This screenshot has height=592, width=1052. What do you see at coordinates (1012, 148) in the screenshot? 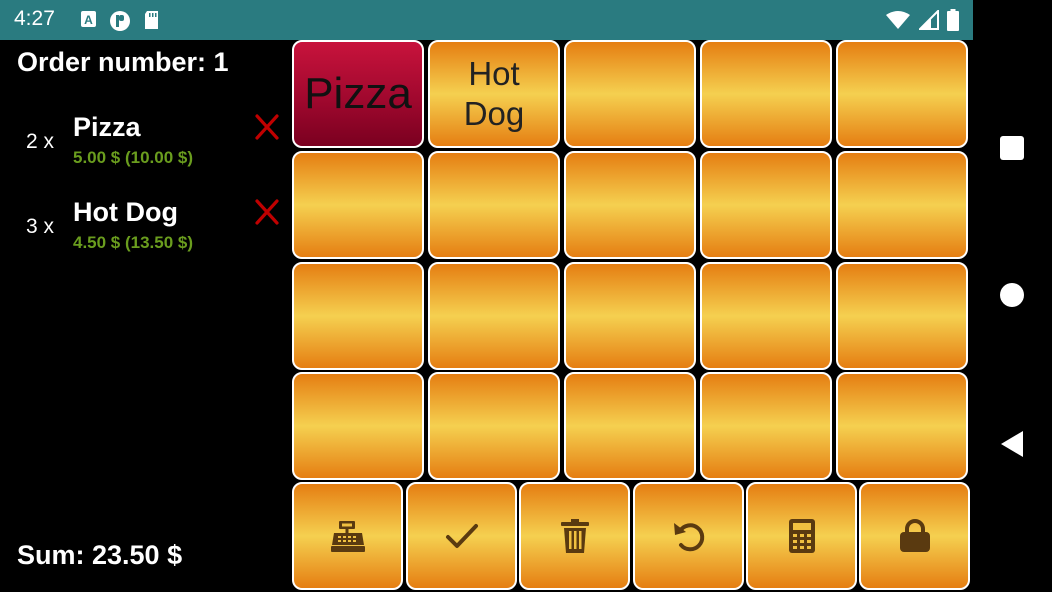
I see `square-icon` at bounding box center [1012, 148].